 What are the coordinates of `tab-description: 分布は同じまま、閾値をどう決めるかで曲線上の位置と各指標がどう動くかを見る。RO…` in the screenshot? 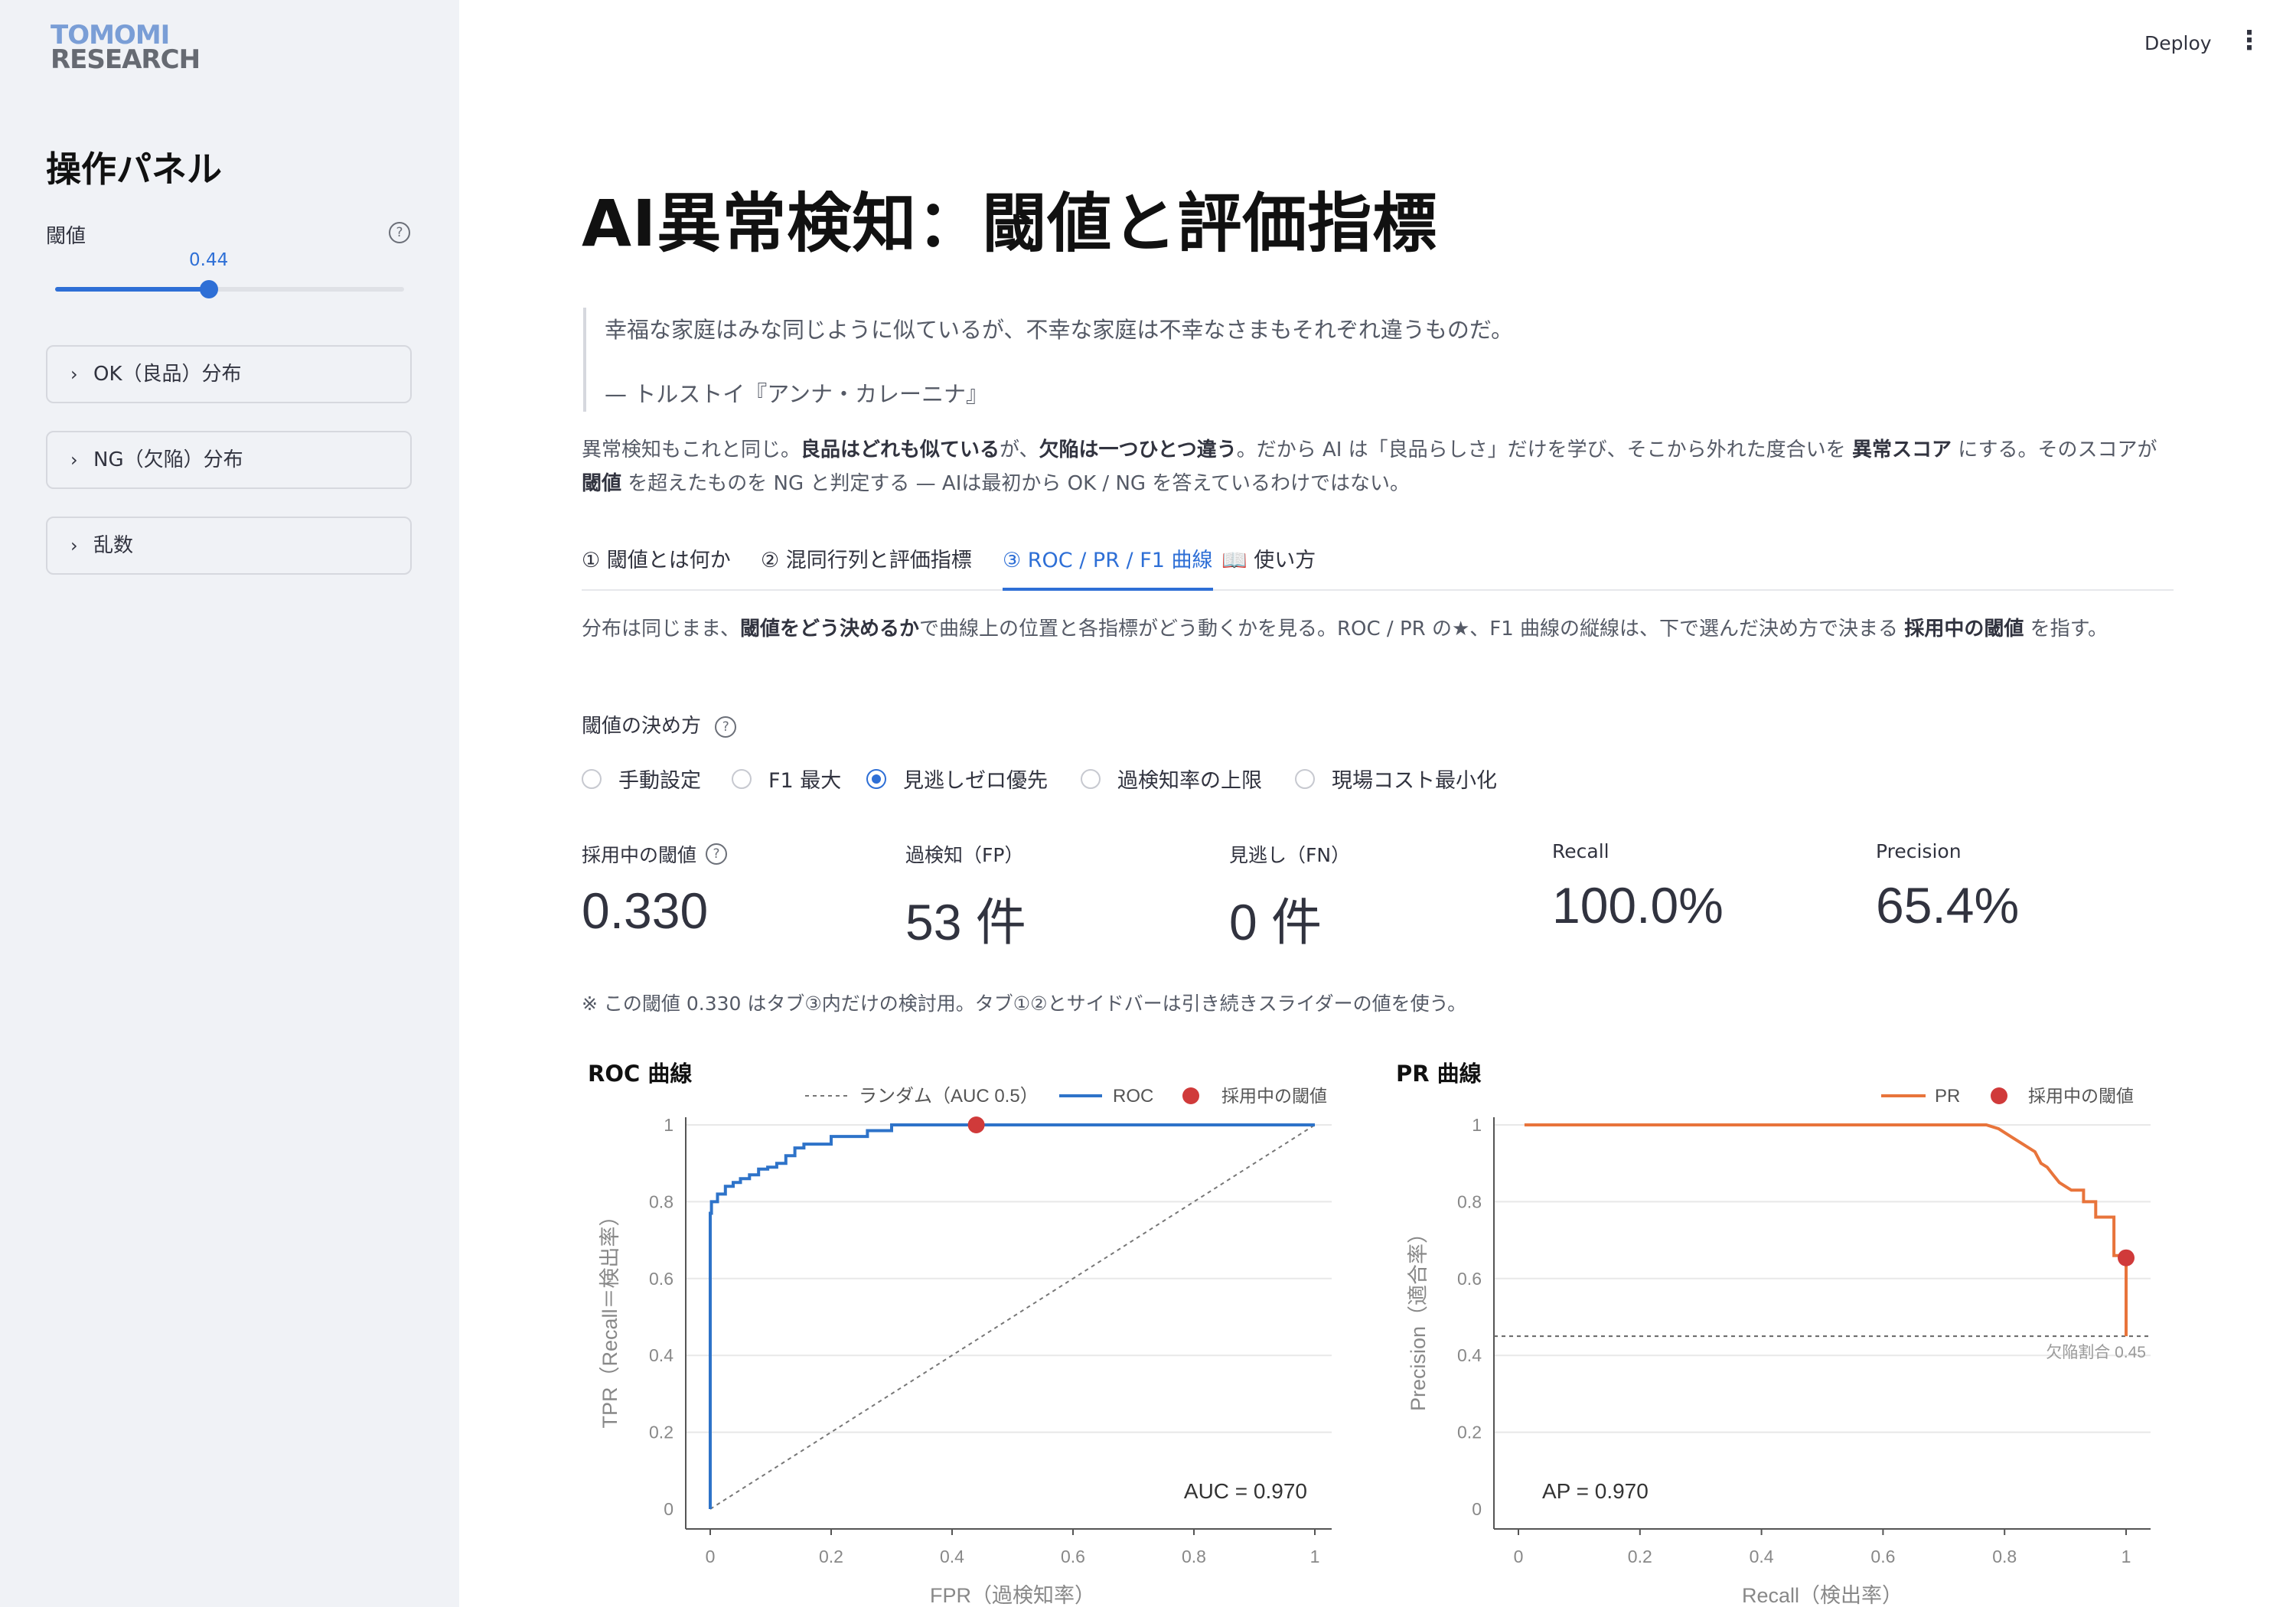 It's located at (1345, 629).